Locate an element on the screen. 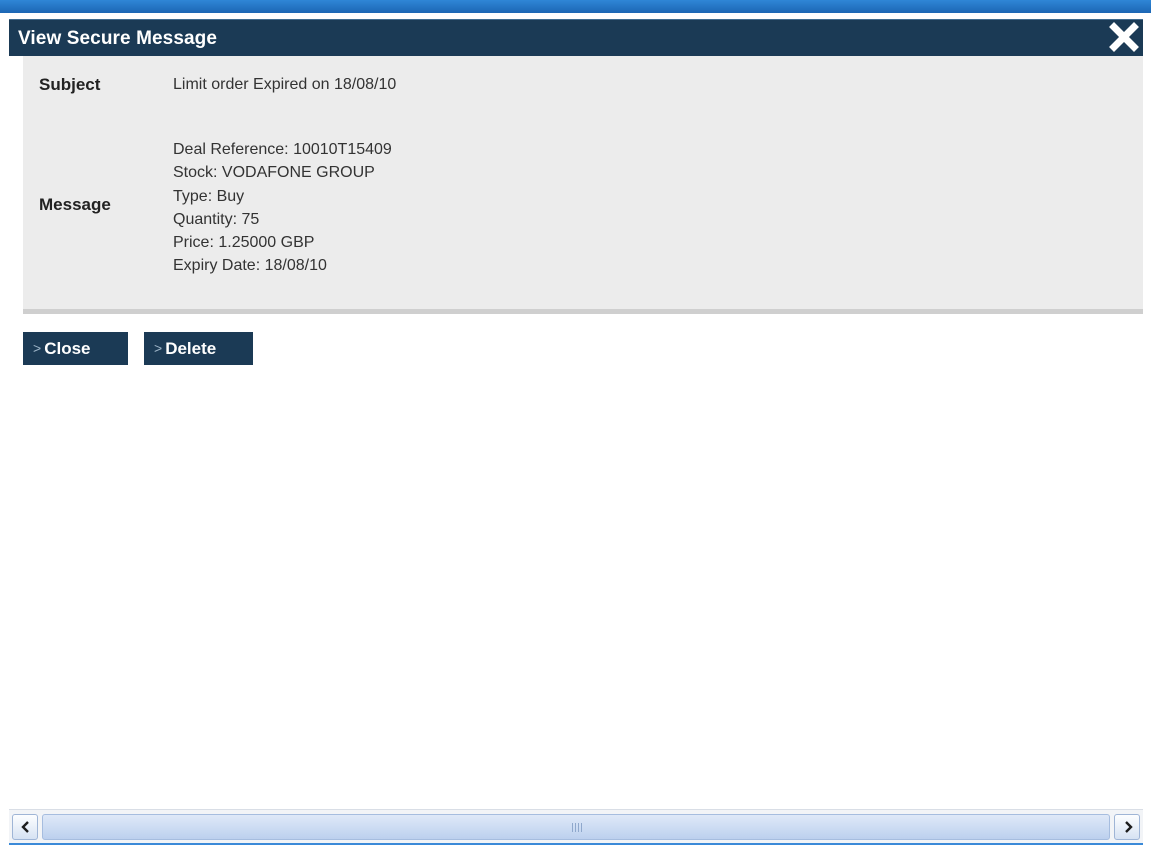  horizontal-scrollbar is located at coordinates (576, 826).